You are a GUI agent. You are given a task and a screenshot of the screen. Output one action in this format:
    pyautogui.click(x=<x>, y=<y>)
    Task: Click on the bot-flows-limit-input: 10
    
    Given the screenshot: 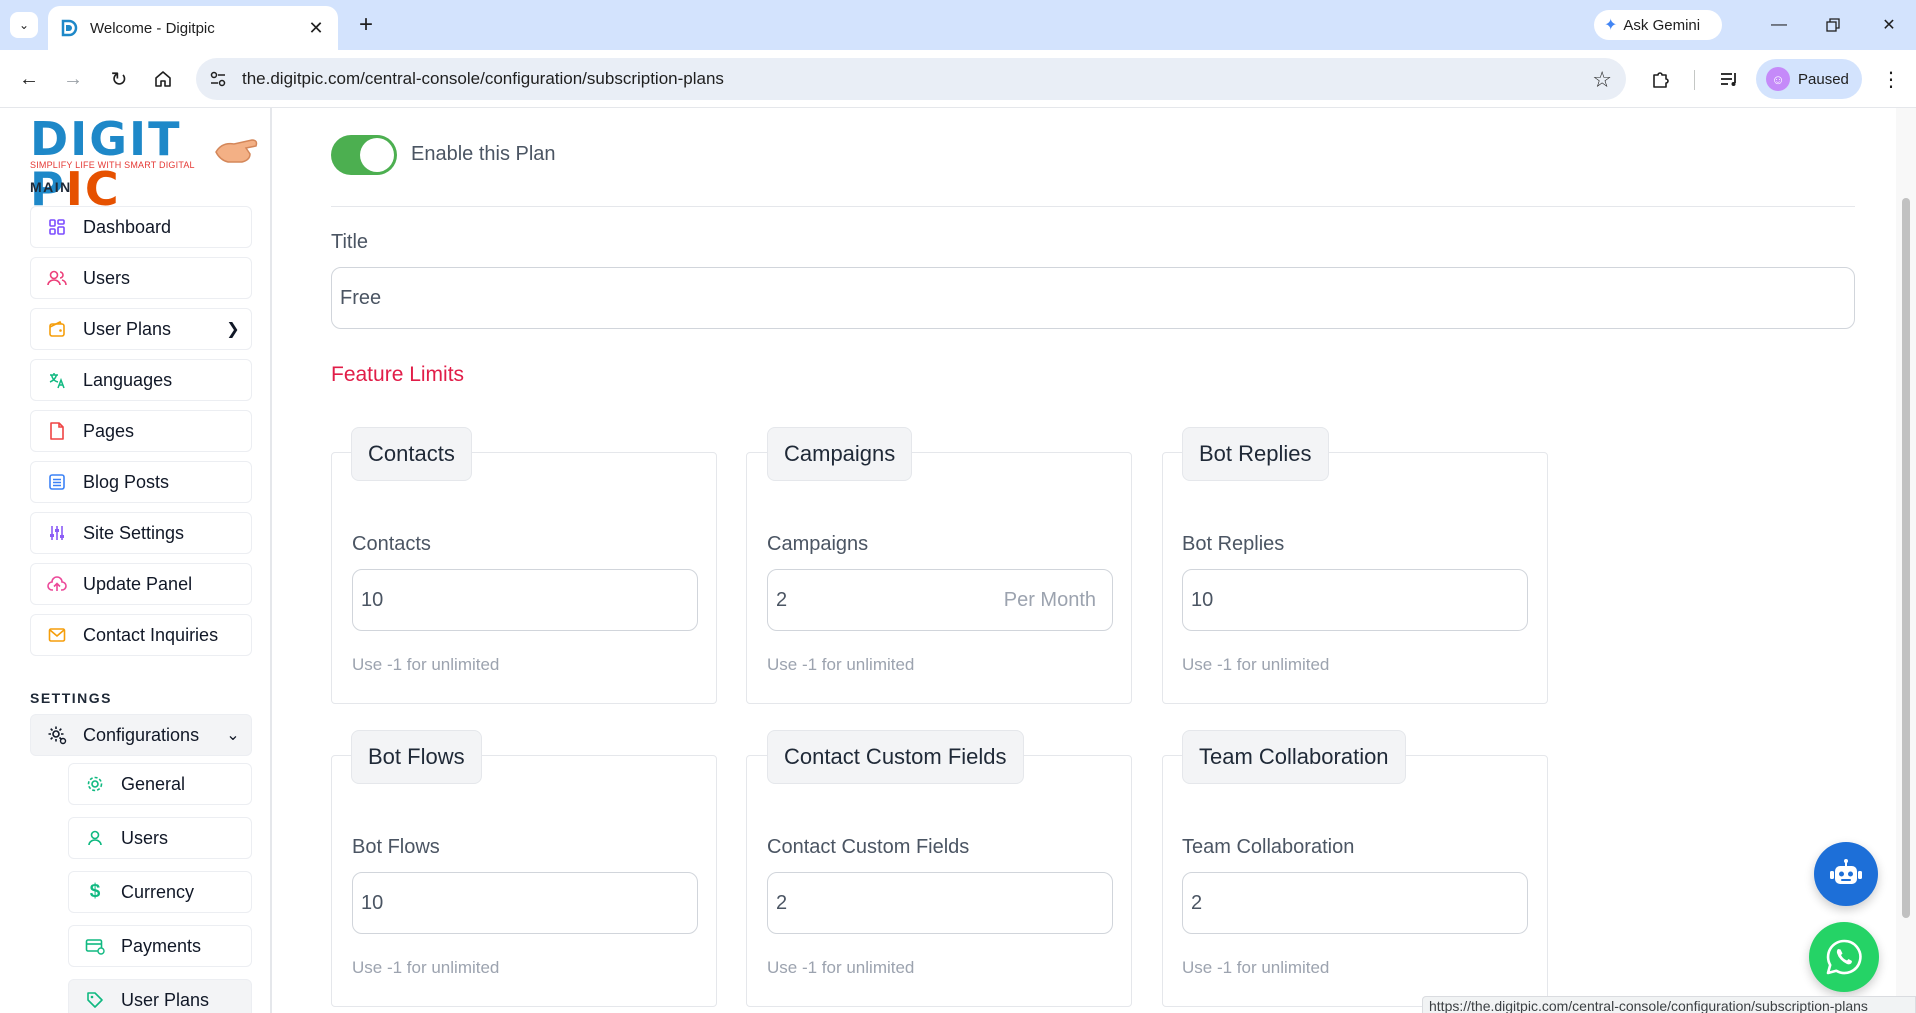 What is the action you would take?
    pyautogui.click(x=525, y=903)
    